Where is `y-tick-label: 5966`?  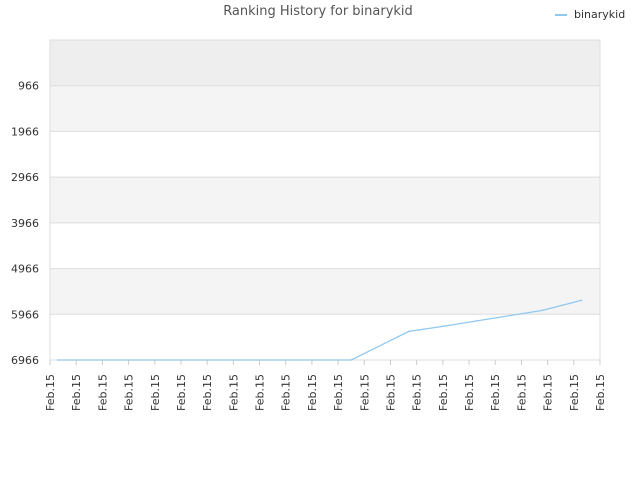 y-tick-label: 5966 is located at coordinates (25, 314).